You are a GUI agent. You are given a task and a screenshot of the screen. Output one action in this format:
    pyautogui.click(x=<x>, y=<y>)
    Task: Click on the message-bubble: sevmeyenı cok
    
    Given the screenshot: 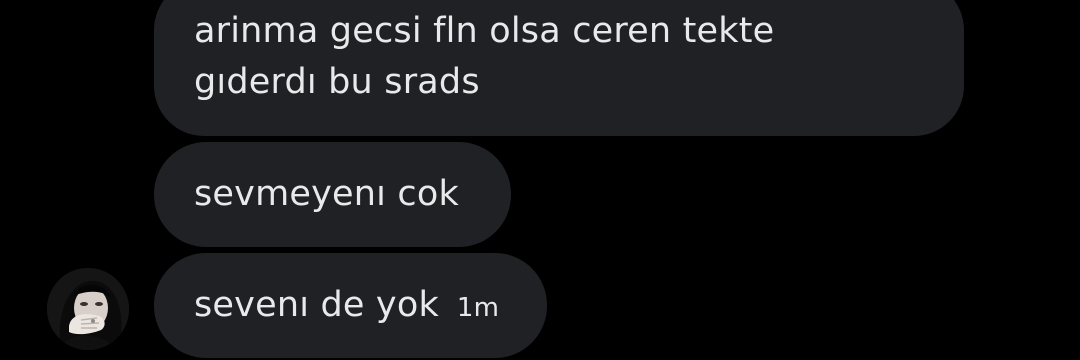 What is the action you would take?
    pyautogui.click(x=332, y=194)
    